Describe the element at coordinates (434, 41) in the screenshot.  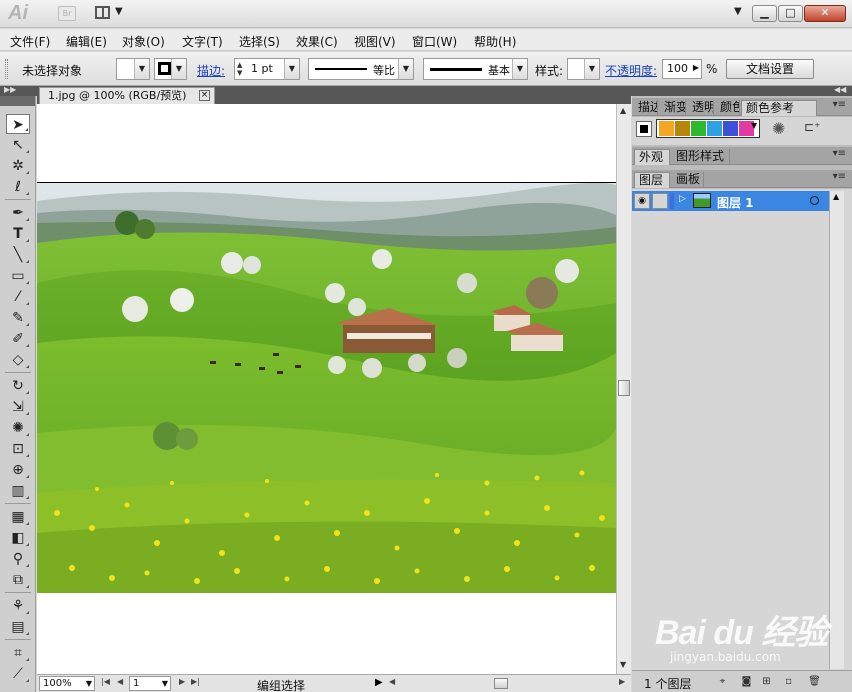
I see `menu-window: 窗口(W)` at that location.